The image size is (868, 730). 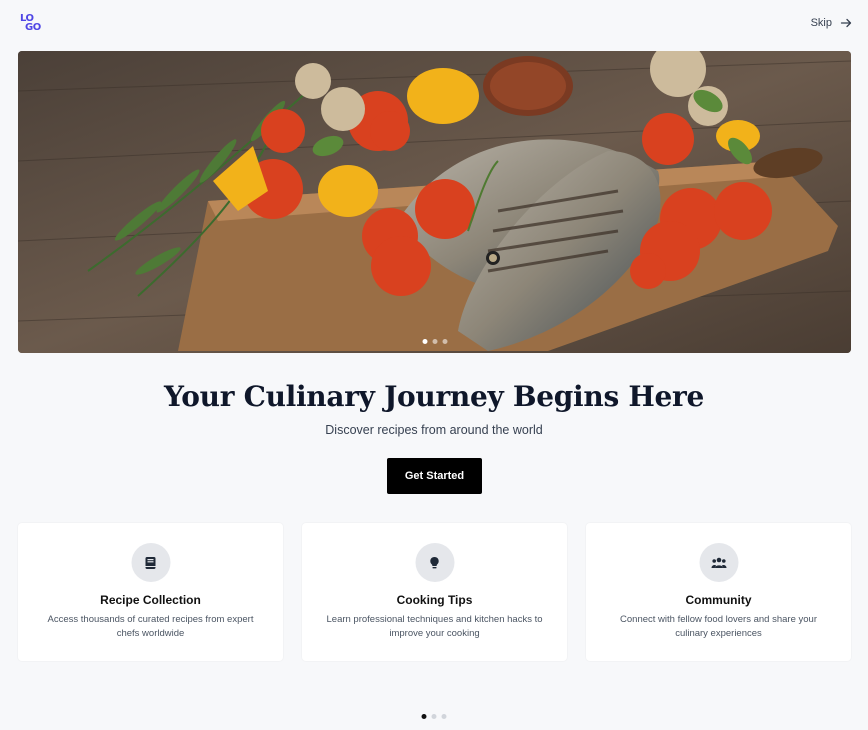 I want to click on onboarding-pagination, so click(x=434, y=716).